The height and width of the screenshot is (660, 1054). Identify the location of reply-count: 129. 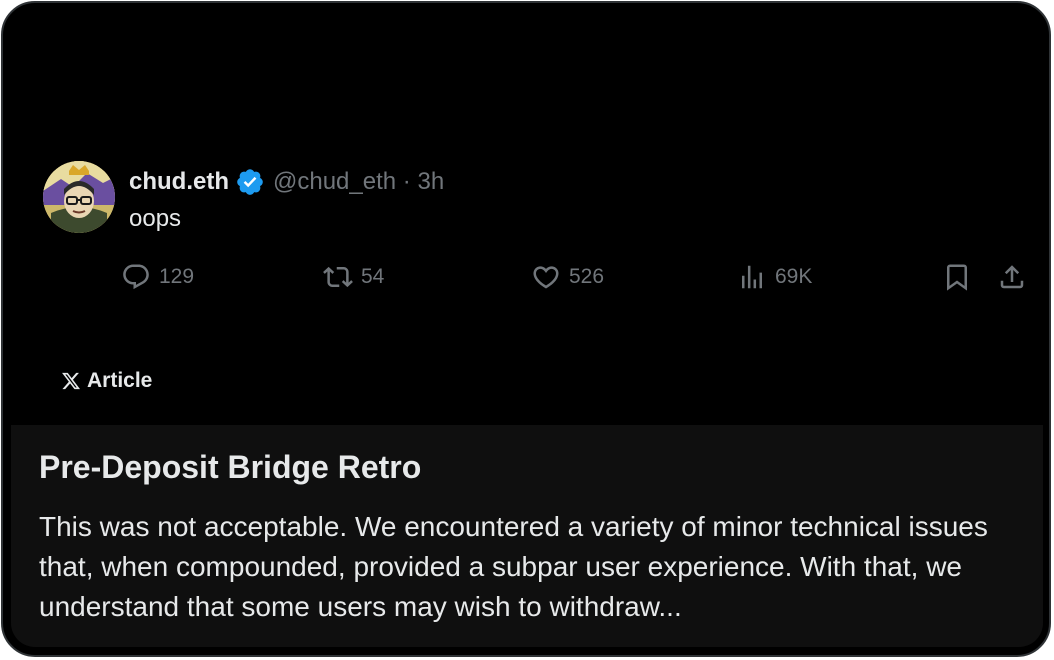
(177, 276).